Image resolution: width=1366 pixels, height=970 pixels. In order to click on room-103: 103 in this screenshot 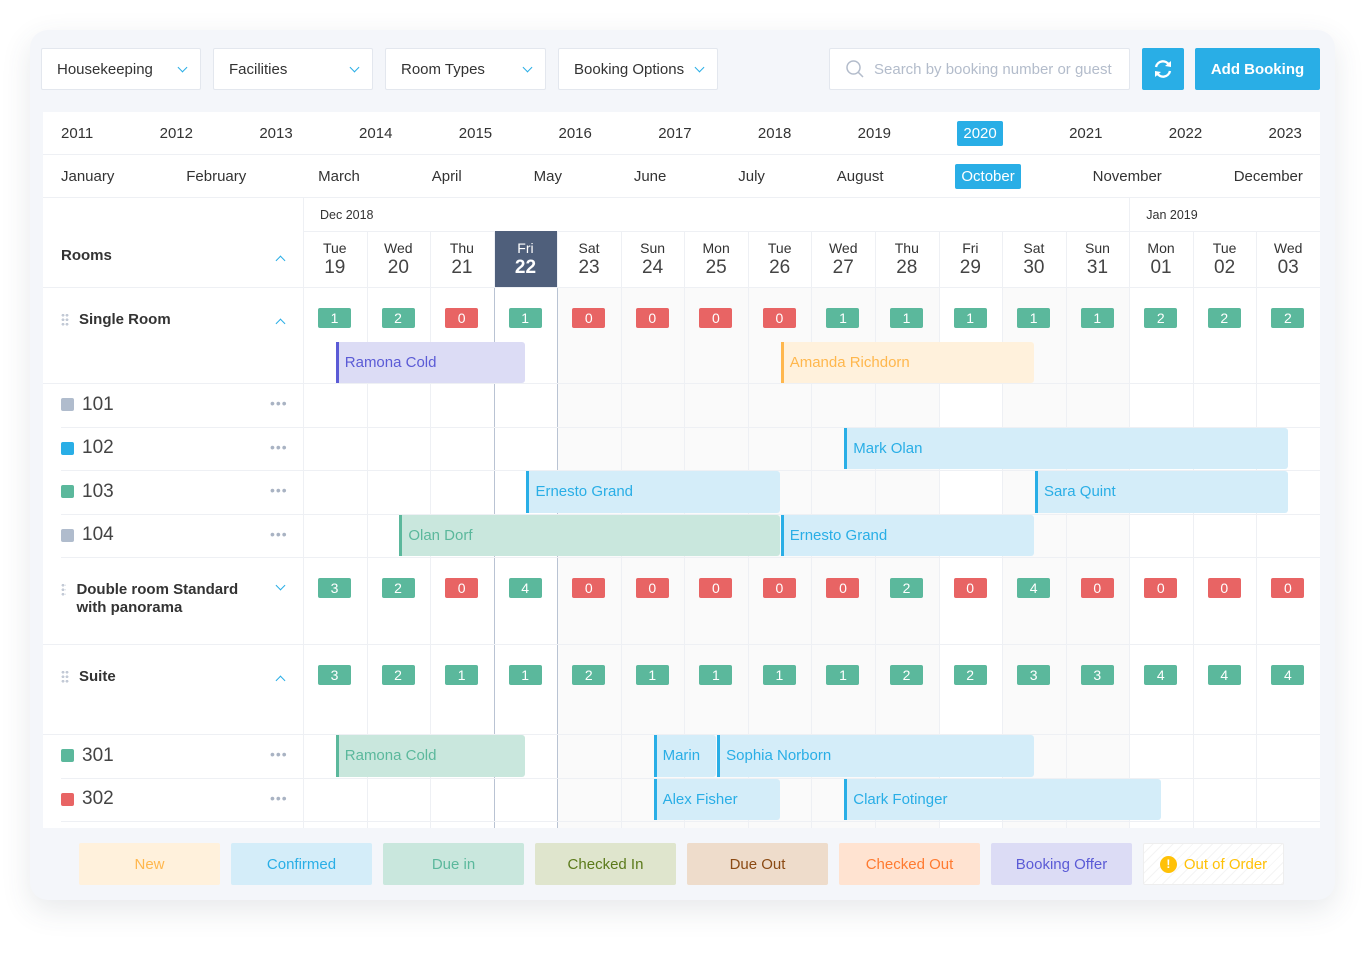, I will do `click(87, 492)`.